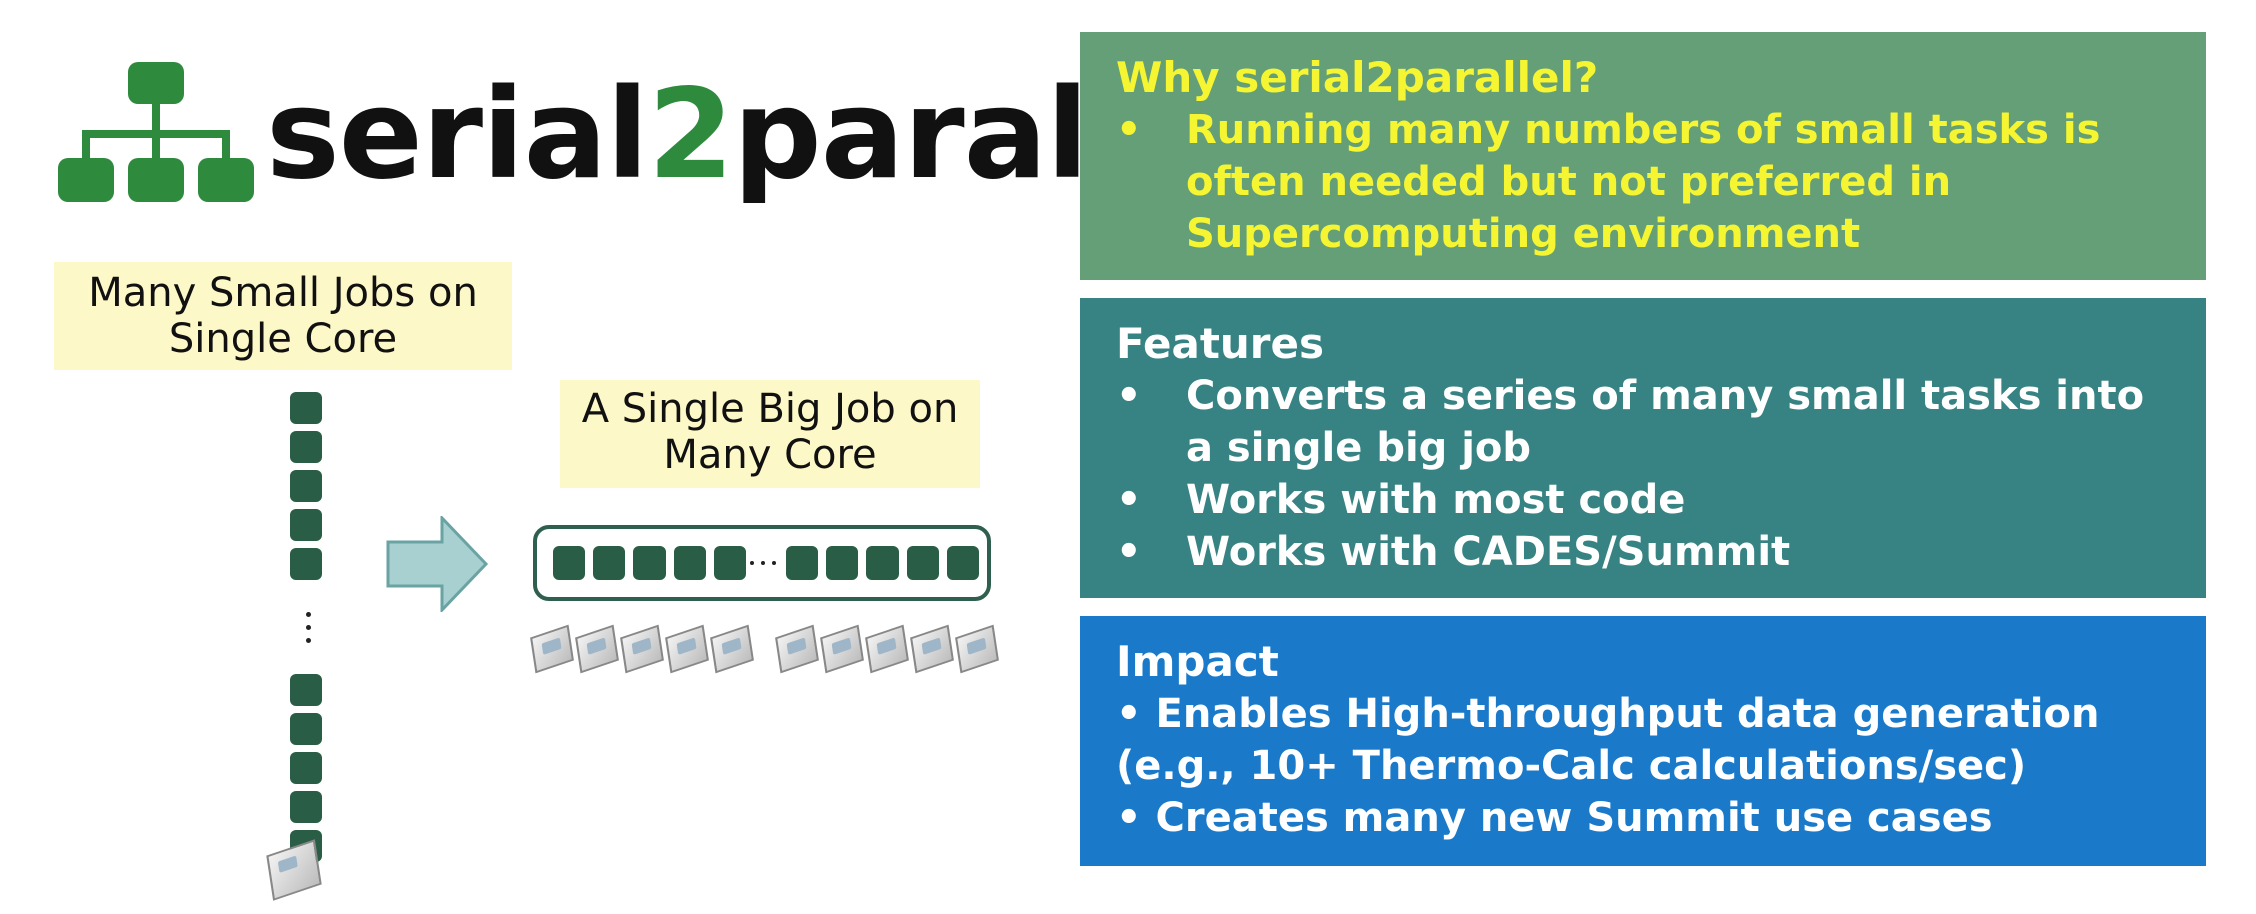 Image resolution: width=2256 pixels, height=914 pixels. What do you see at coordinates (1643, 500) in the screenshot?
I see `feature-item: Works with most code` at bounding box center [1643, 500].